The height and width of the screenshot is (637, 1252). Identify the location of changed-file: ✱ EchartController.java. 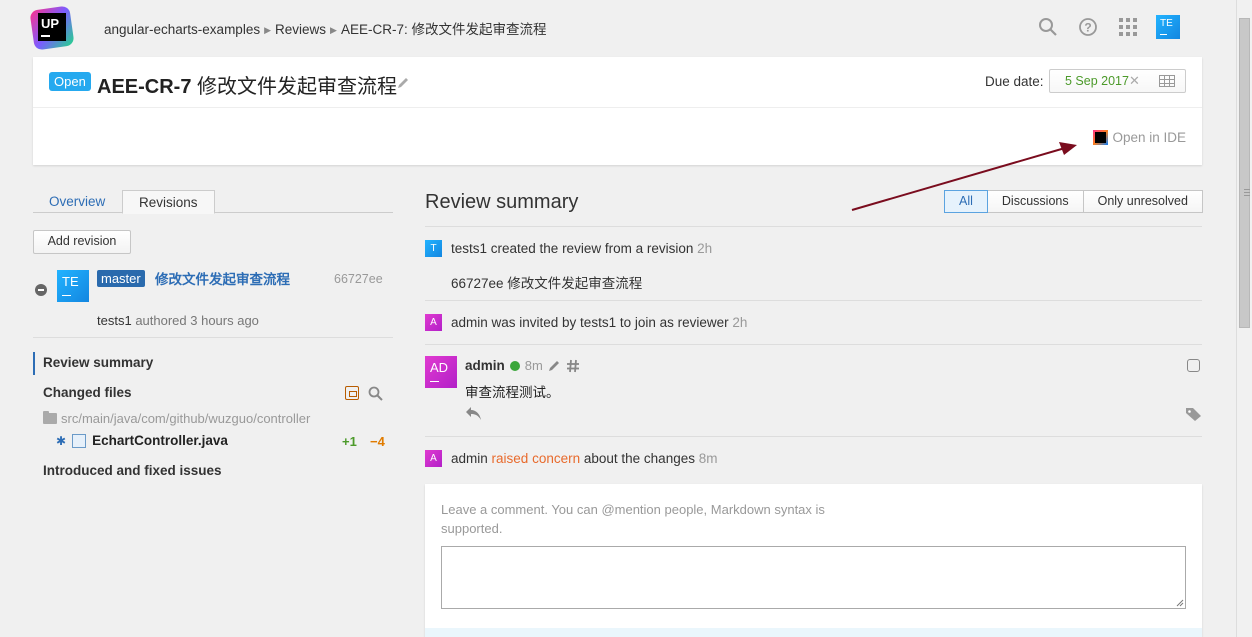
(142, 440).